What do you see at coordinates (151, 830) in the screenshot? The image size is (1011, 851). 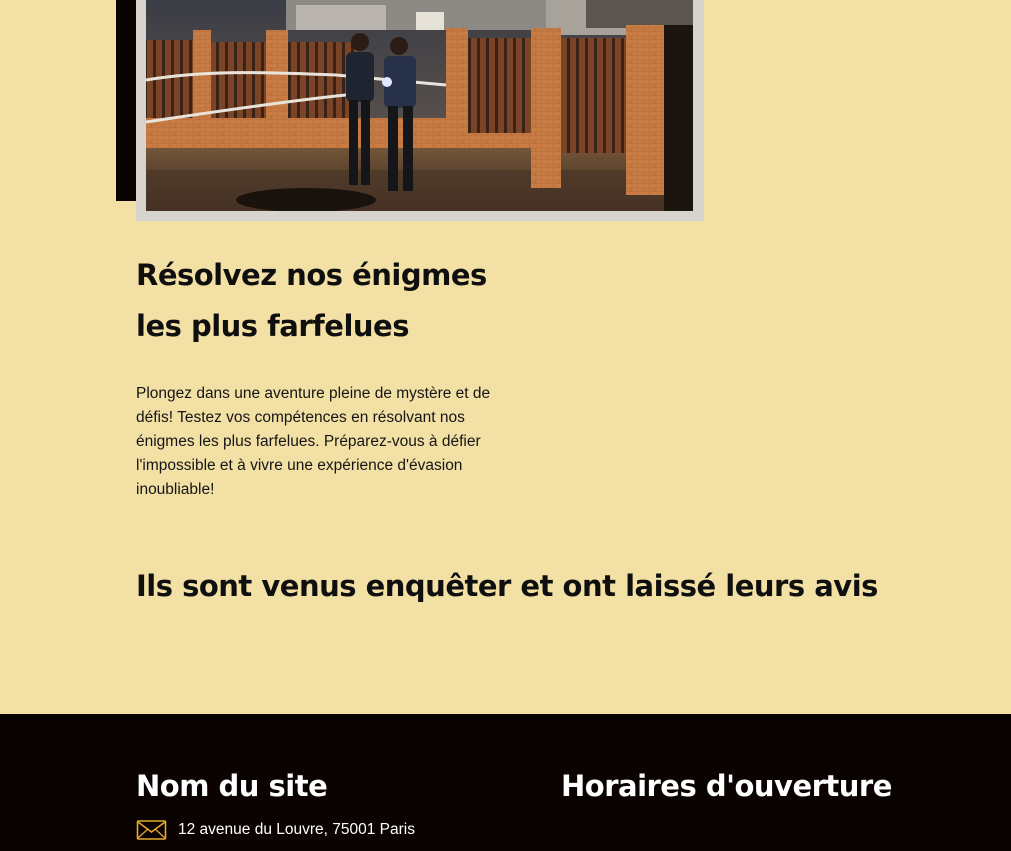 I see `mail-icon` at bounding box center [151, 830].